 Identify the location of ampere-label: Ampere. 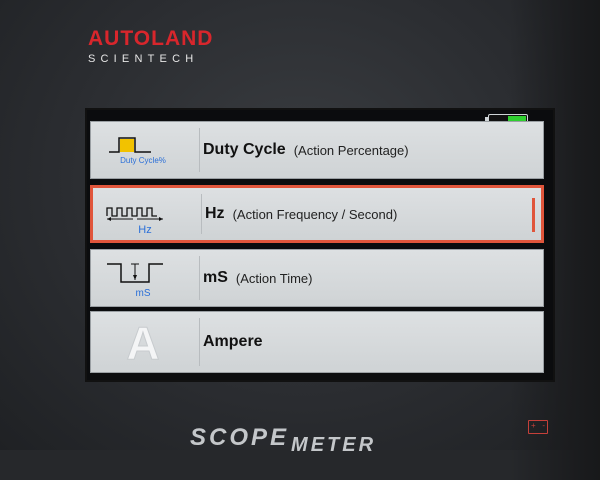
(233, 342).